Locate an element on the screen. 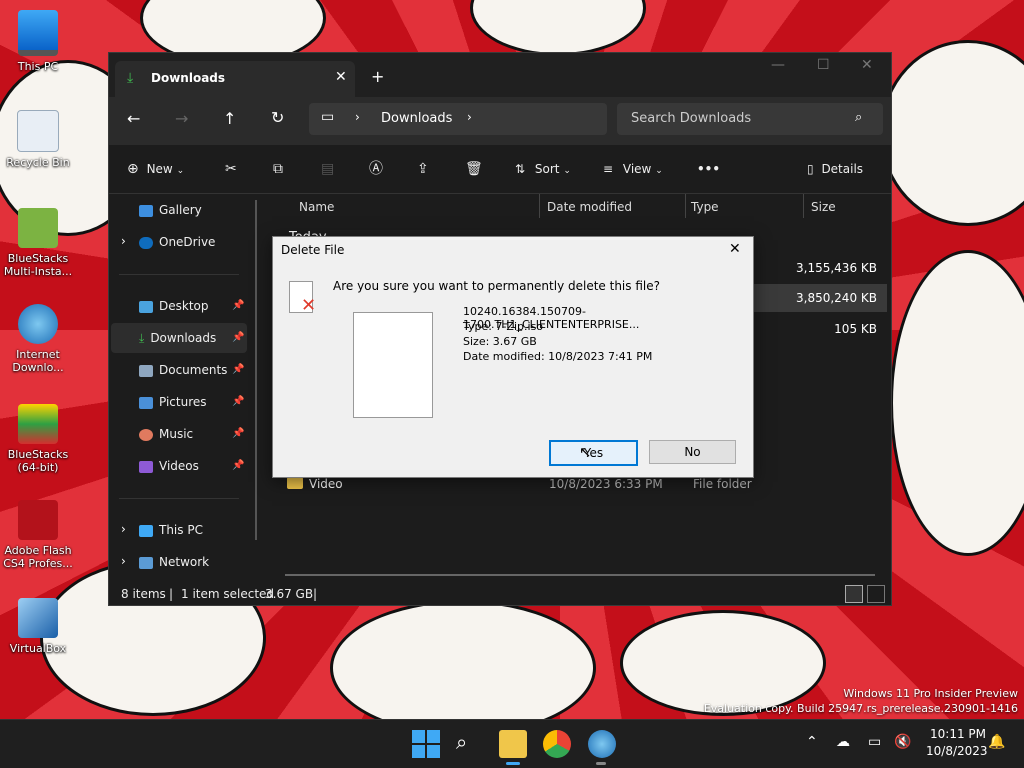 This screenshot has width=1024, height=768. tiles-view-icon is located at coordinates (876, 594).